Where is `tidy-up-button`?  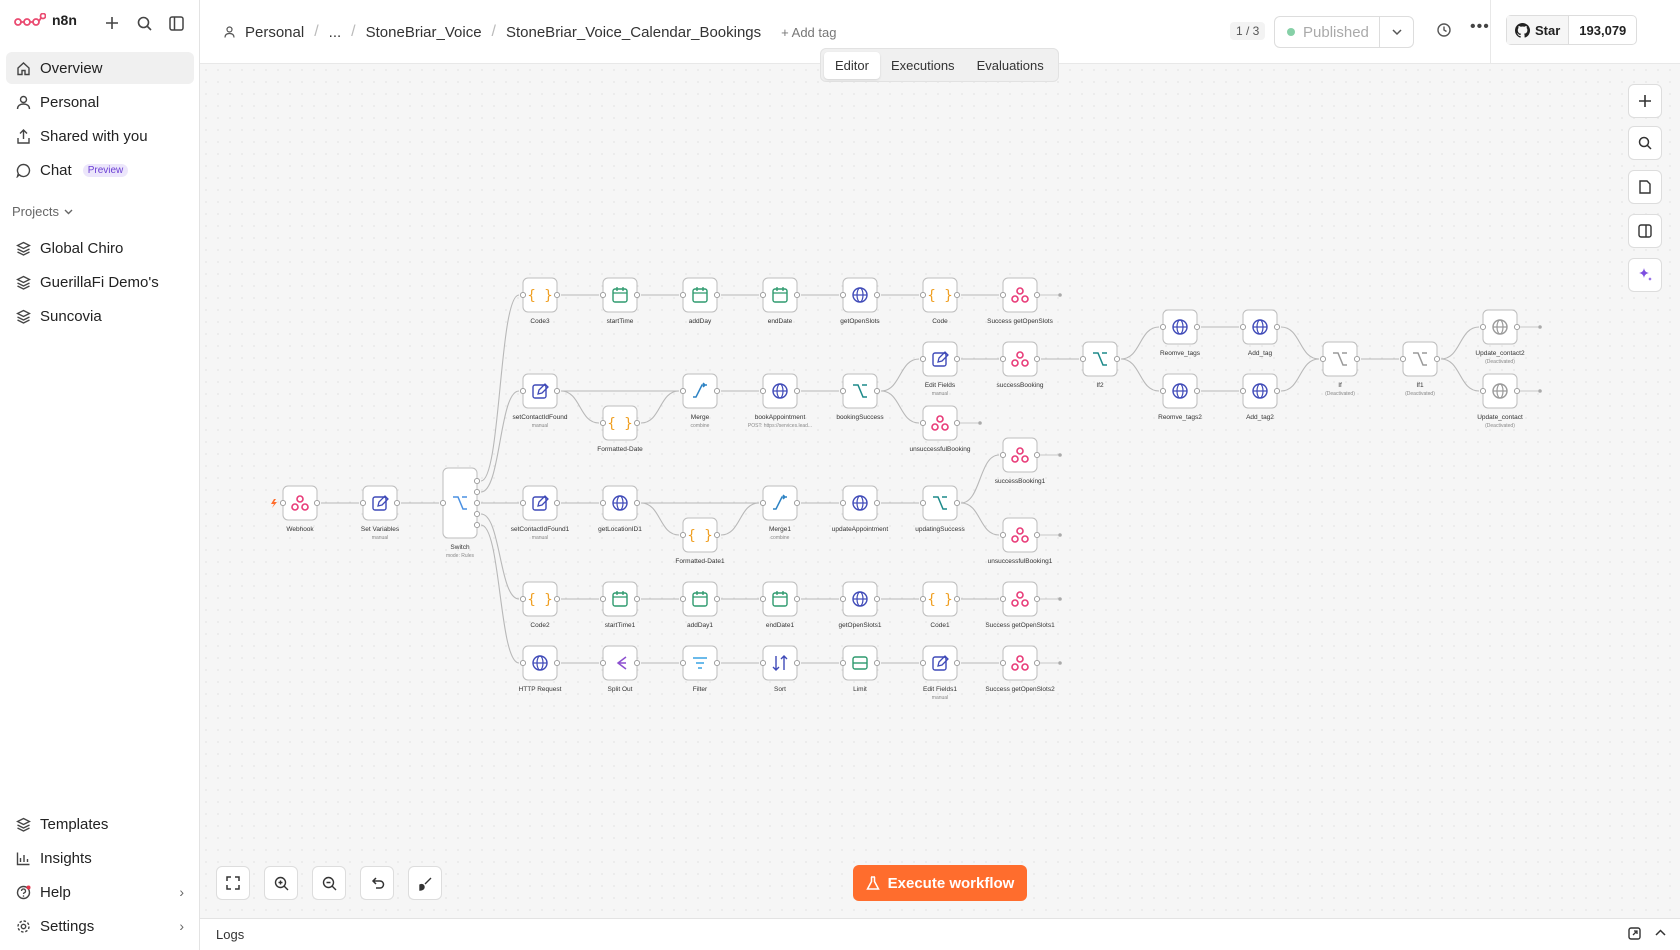 tidy-up-button is located at coordinates (425, 883).